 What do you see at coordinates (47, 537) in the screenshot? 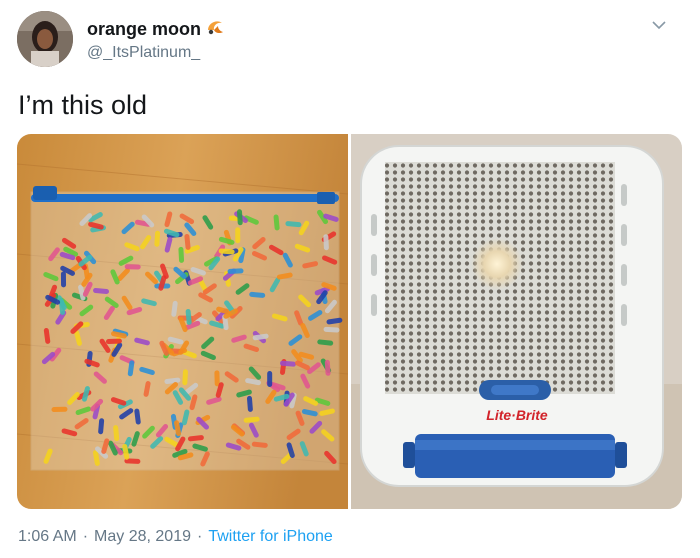
I see `tweet-time: 1:06 AM` at bounding box center [47, 537].